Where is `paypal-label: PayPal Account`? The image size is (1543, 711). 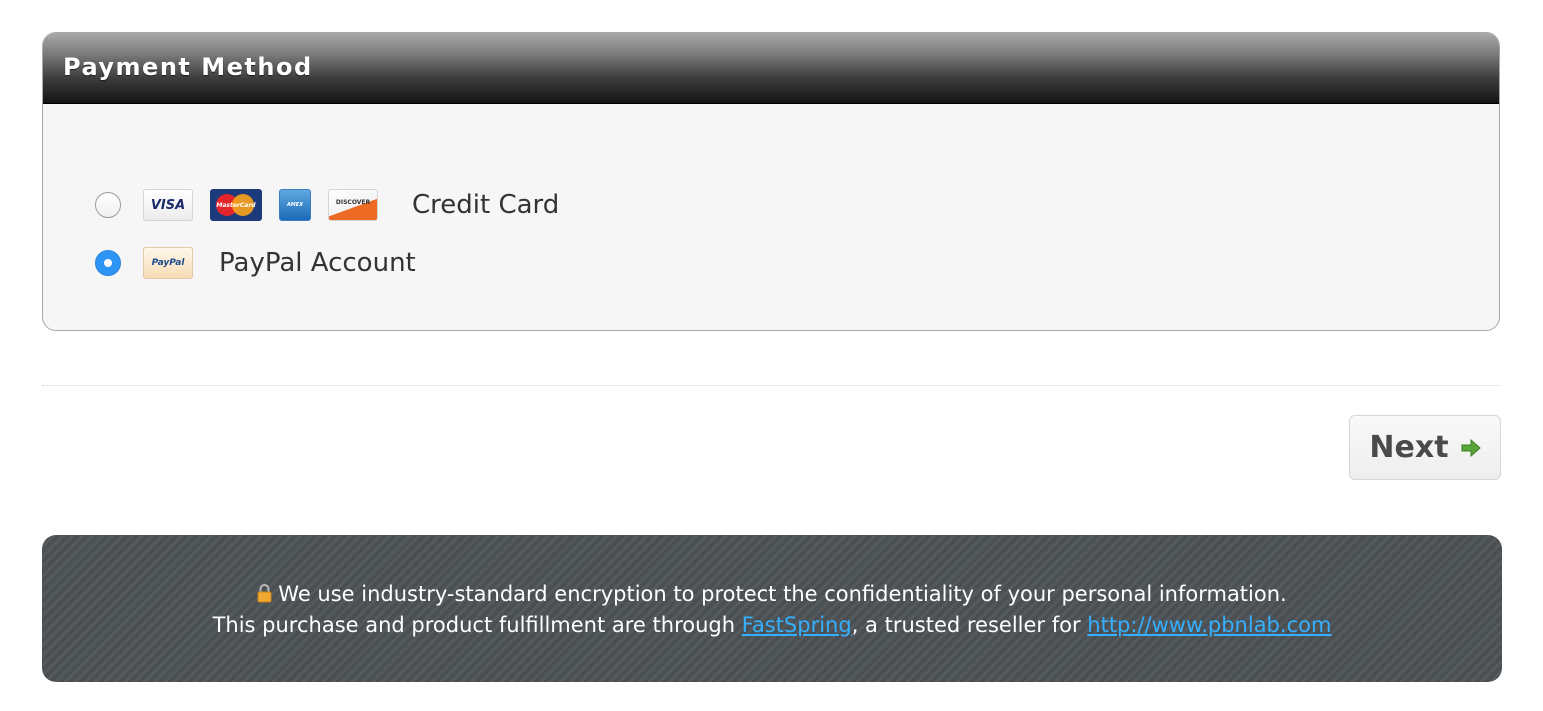
paypal-label: PayPal Account is located at coordinates (317, 263).